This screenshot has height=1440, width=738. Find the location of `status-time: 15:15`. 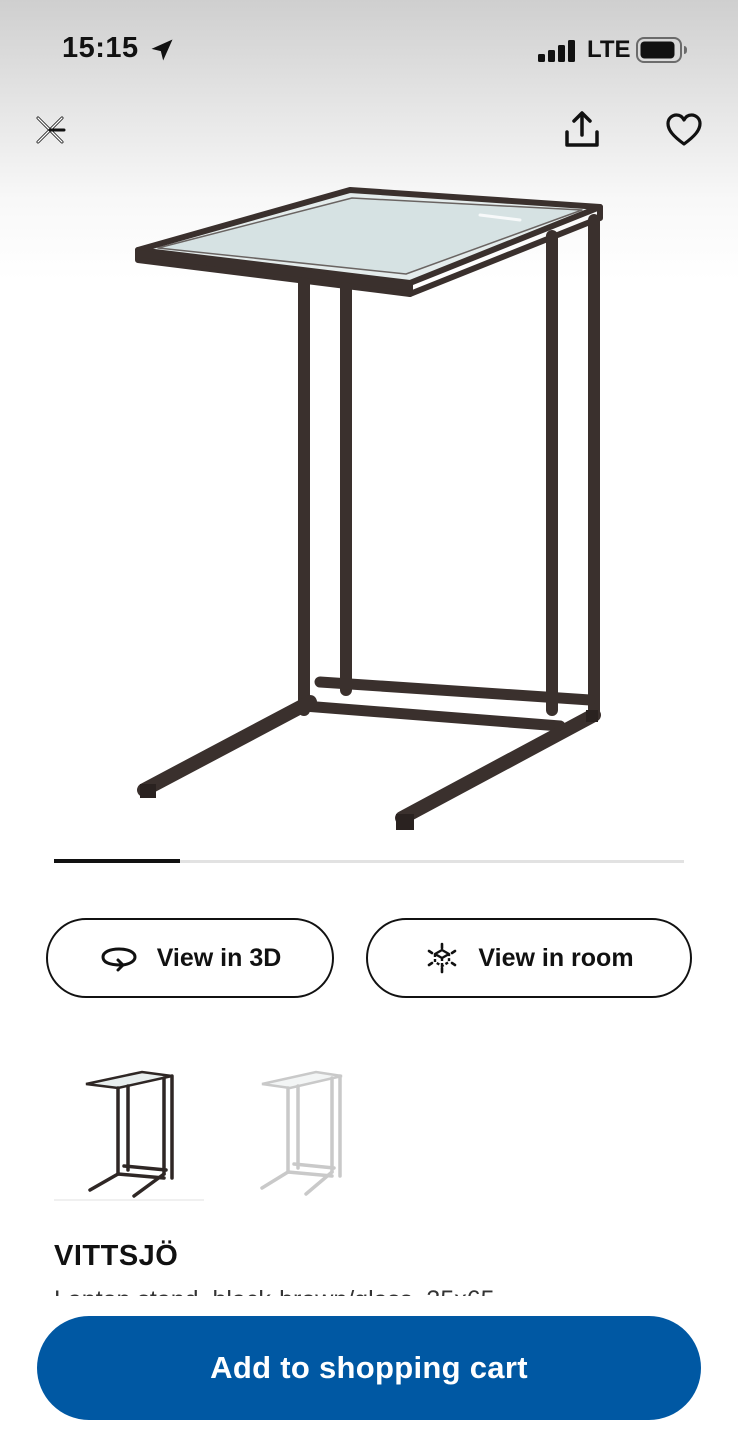

status-time: 15:15 is located at coordinates (100, 48).